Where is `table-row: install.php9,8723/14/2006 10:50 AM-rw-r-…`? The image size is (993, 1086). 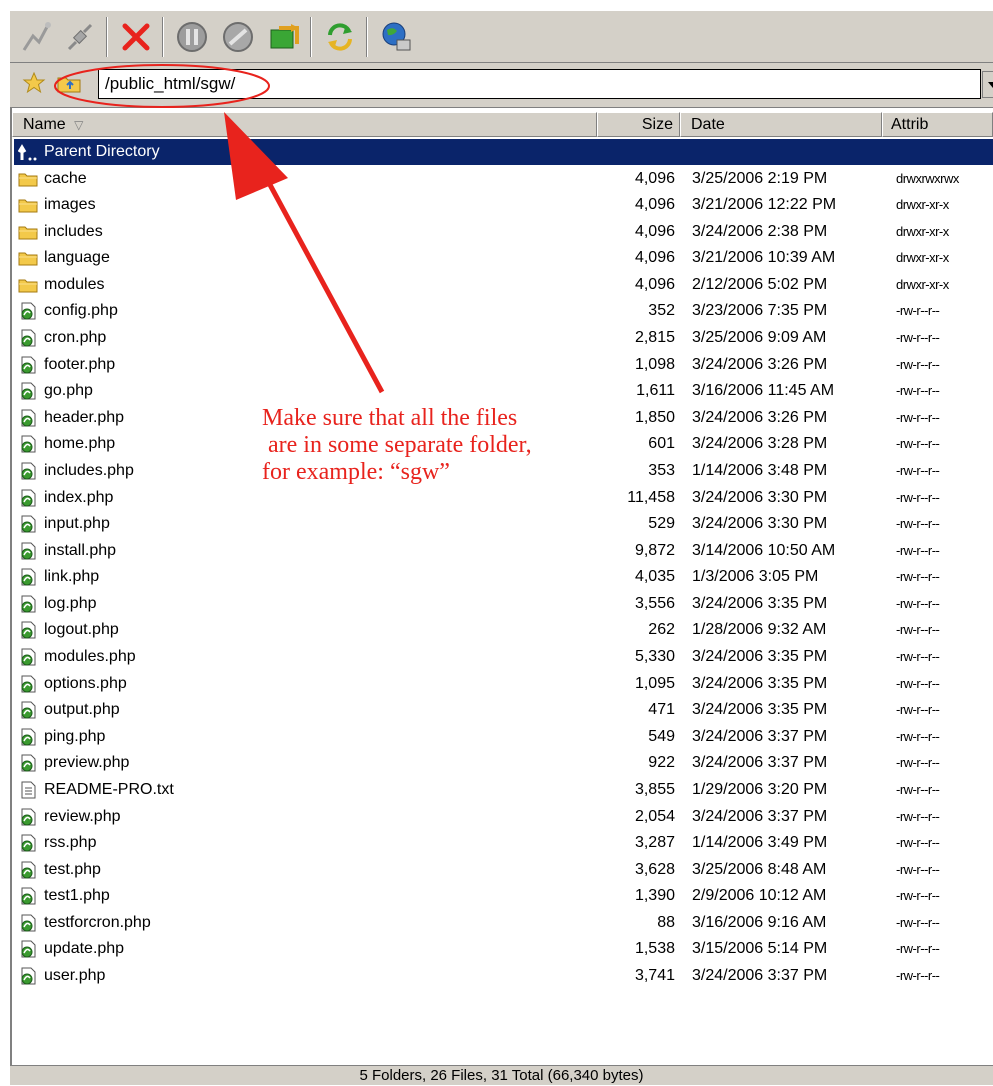
table-row: install.php9,8723/14/2006 10:50 AM-rw-r-… is located at coordinates (503, 551).